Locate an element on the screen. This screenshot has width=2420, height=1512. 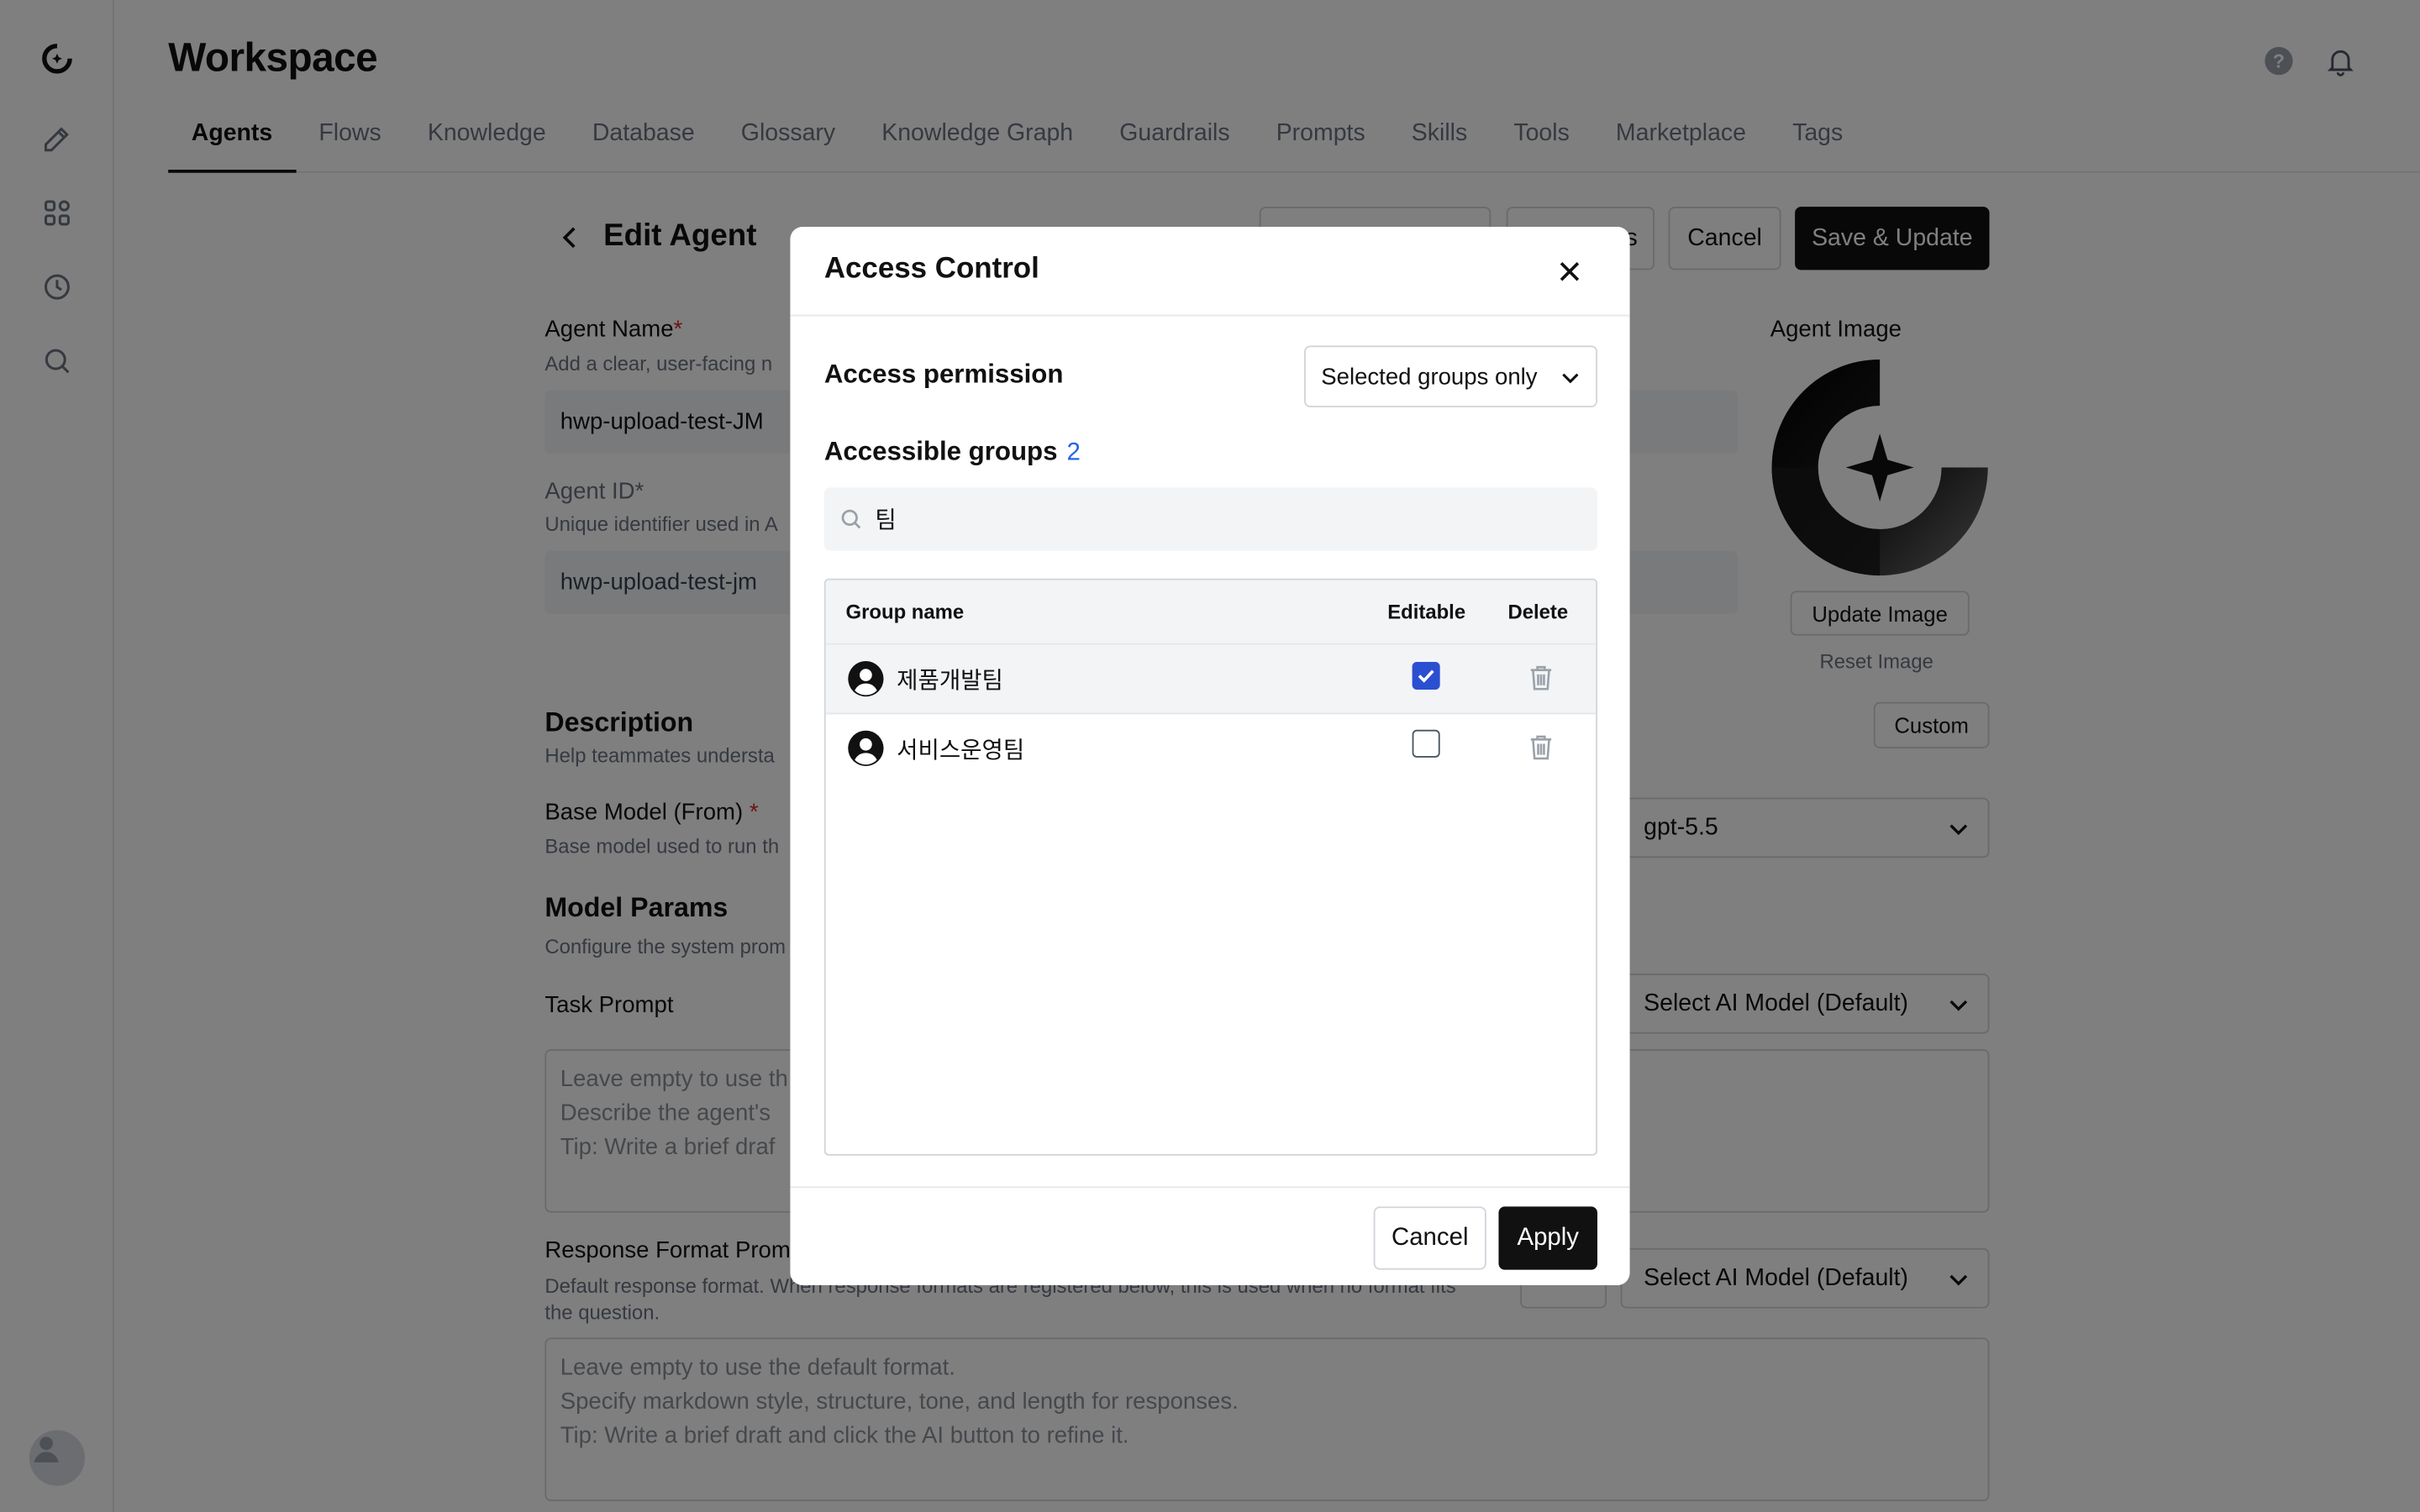
modal-apply-button: Apply is located at coordinates (1548, 1238).